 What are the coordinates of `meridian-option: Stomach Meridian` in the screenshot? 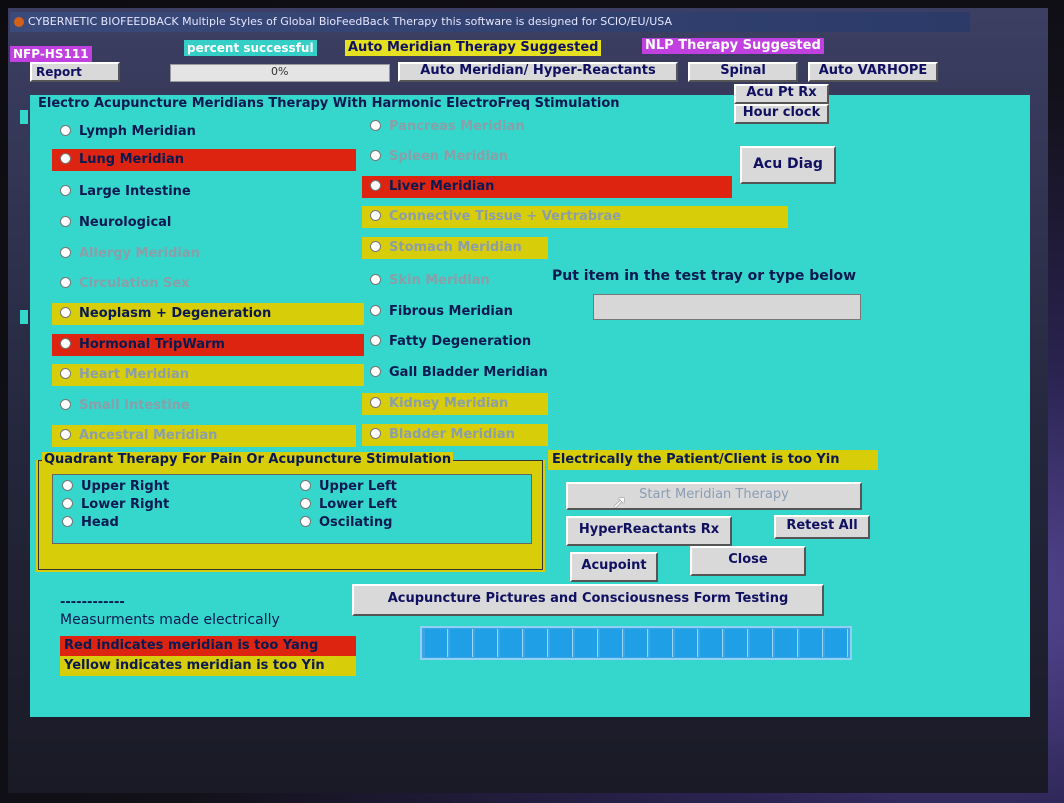 It's located at (455, 248).